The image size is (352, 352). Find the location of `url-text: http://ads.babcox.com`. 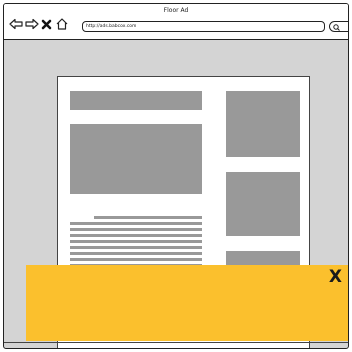

url-text: http://ads.babcox.com is located at coordinates (111, 26).